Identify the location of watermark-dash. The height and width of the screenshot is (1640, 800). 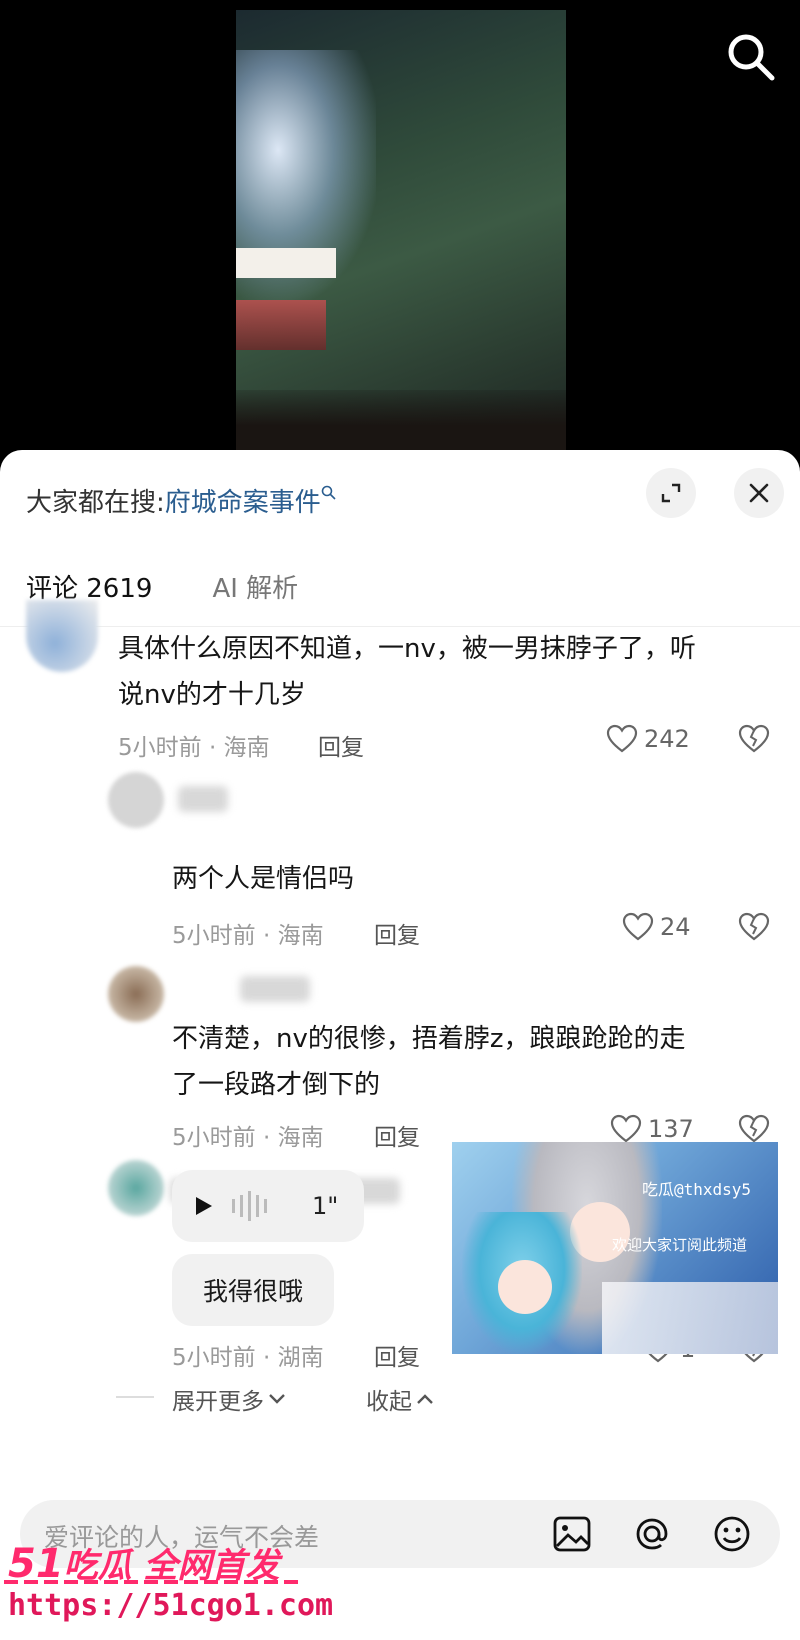
(154, 1582).